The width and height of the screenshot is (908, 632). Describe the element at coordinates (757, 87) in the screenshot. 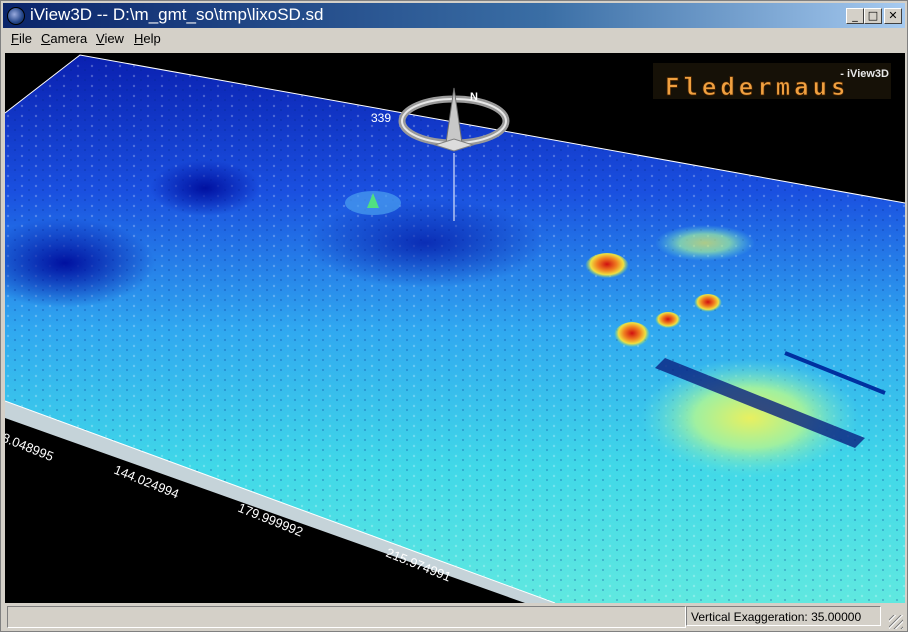

I see `logo-title: Fledermaus` at that location.